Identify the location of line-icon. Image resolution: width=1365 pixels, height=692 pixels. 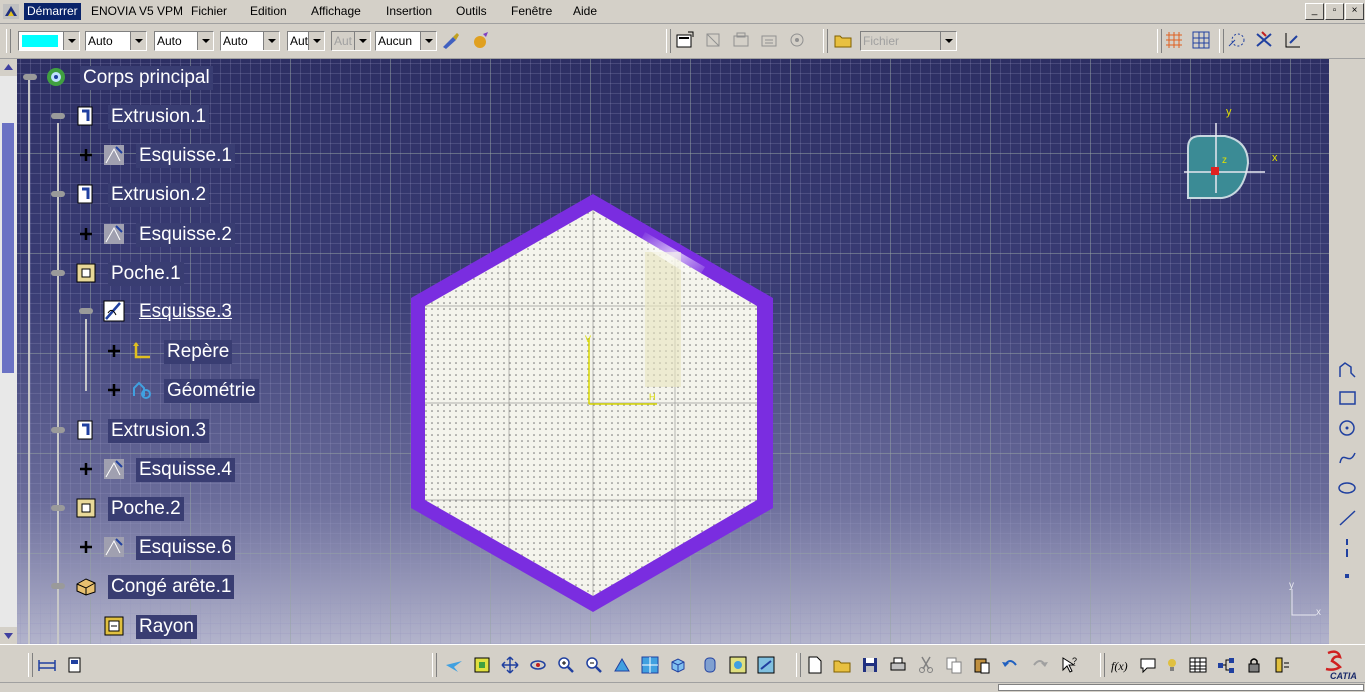
(1348, 518).